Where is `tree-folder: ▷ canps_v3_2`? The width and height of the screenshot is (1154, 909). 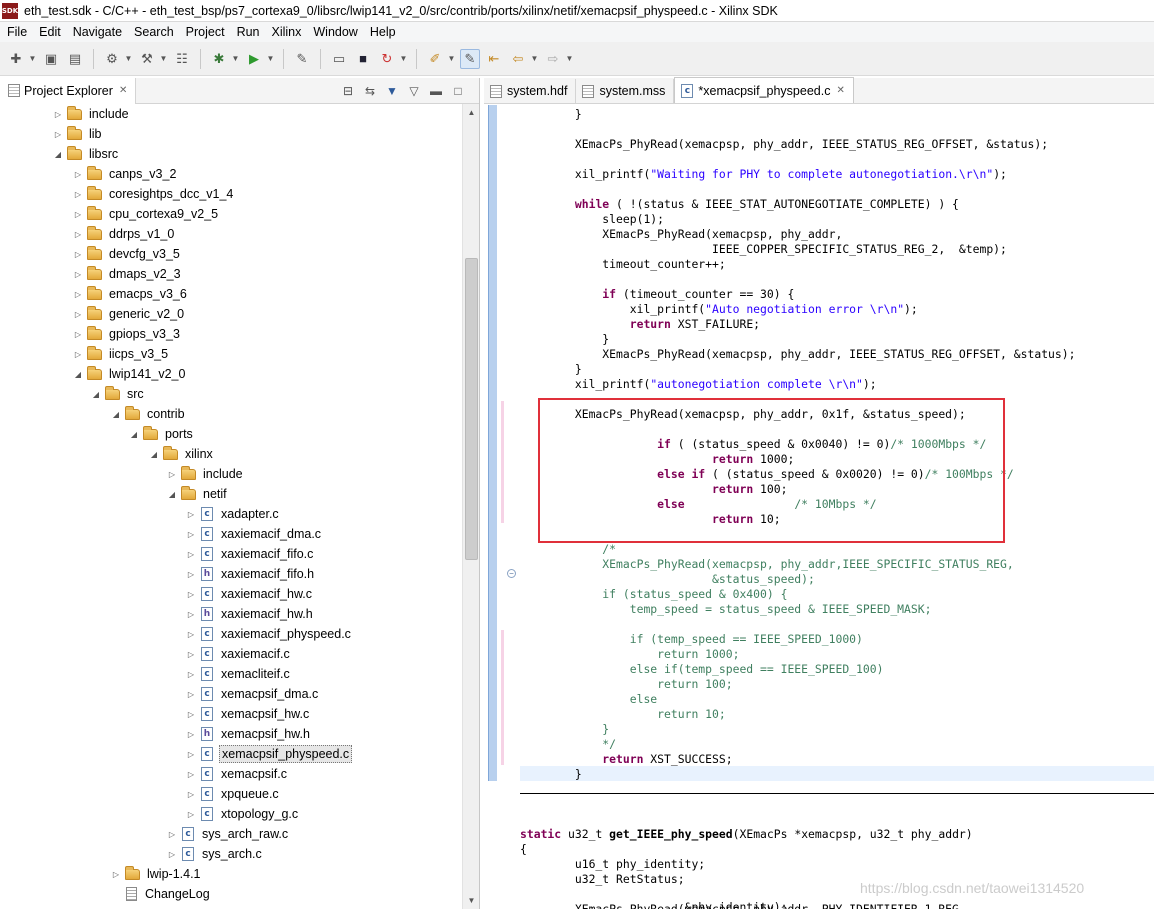
tree-folder: ▷ canps_v3_2 is located at coordinates (125, 174).